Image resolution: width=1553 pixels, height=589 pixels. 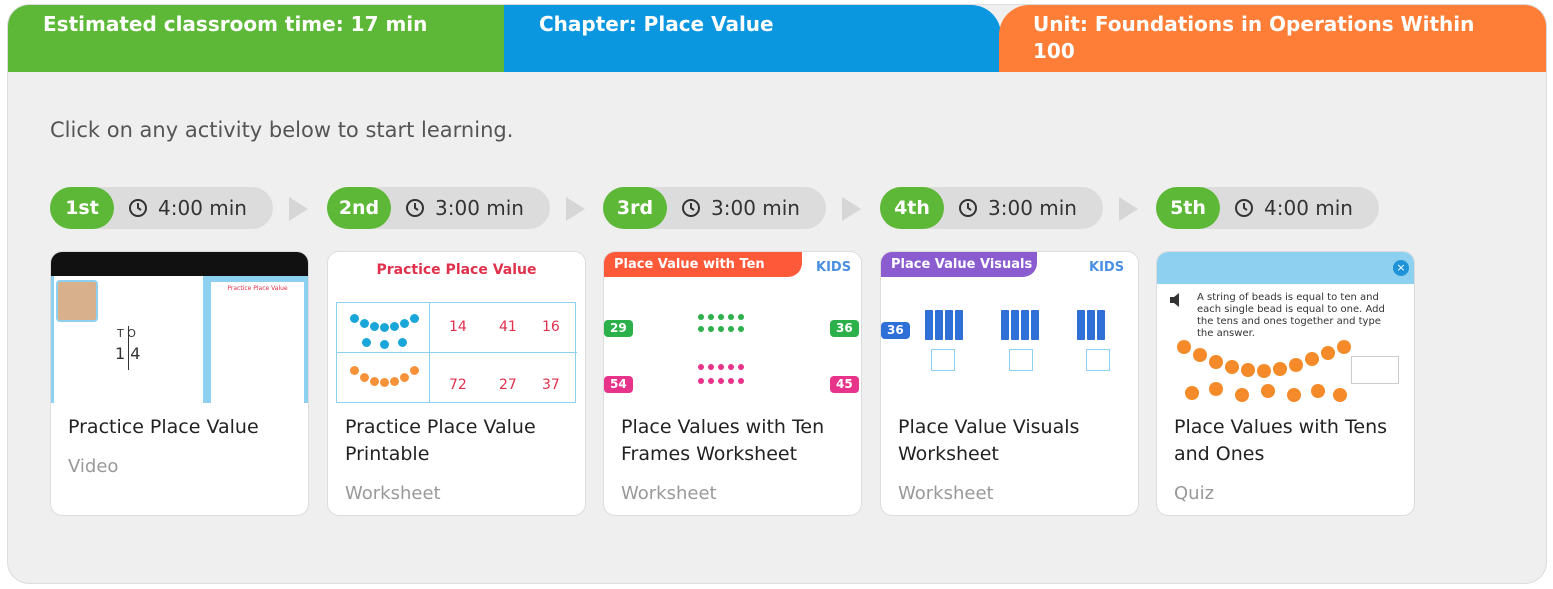 What do you see at coordinates (179, 327) in the screenshot?
I see `video-thumbnail: Practice Place Value T O 1 4` at bounding box center [179, 327].